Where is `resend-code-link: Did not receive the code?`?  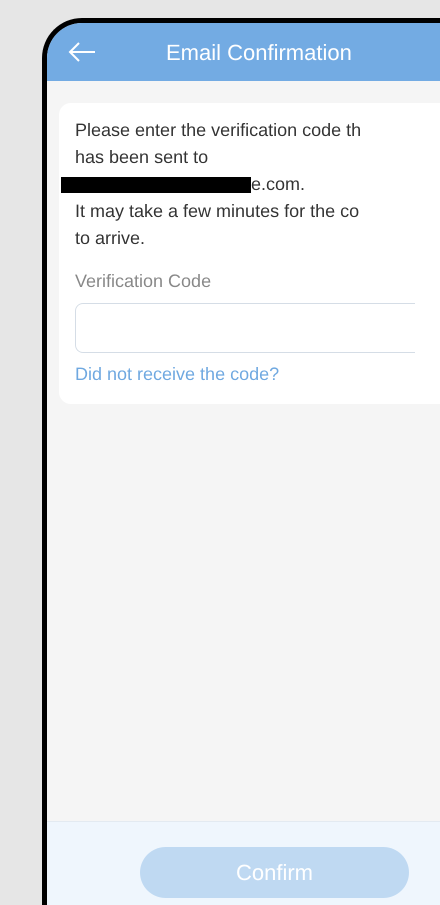 resend-code-link: Did not receive the code? is located at coordinates (177, 374).